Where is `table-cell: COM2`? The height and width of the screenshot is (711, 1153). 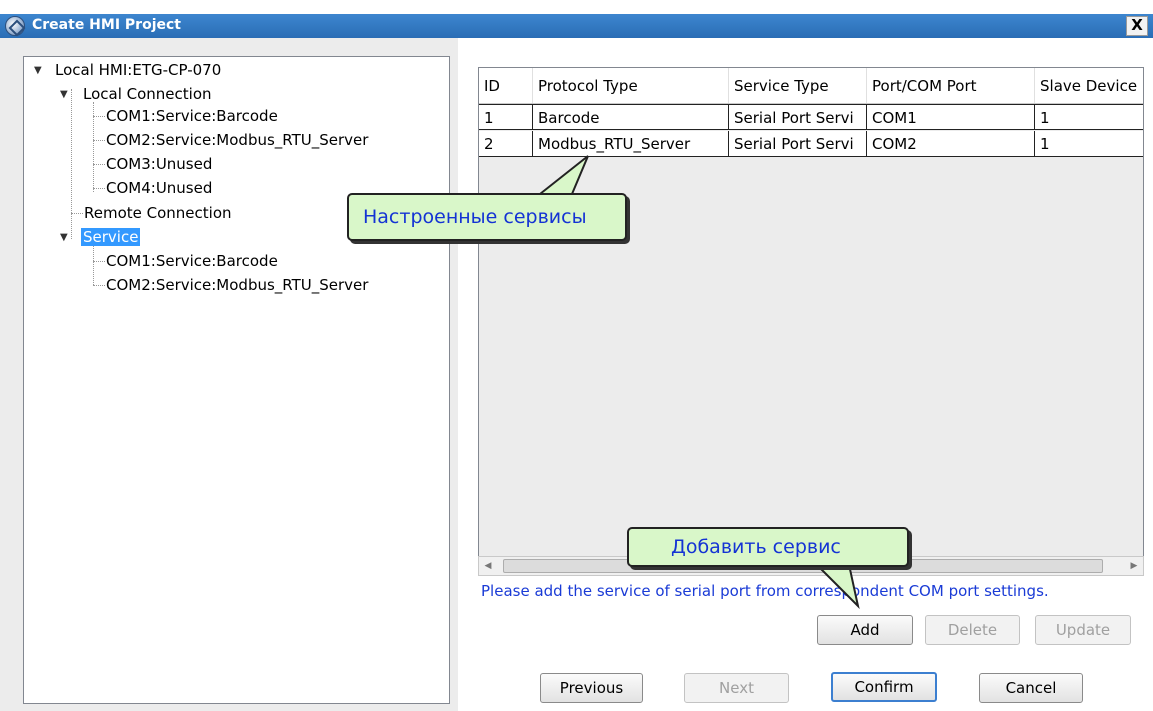 table-cell: COM2 is located at coordinates (950, 143).